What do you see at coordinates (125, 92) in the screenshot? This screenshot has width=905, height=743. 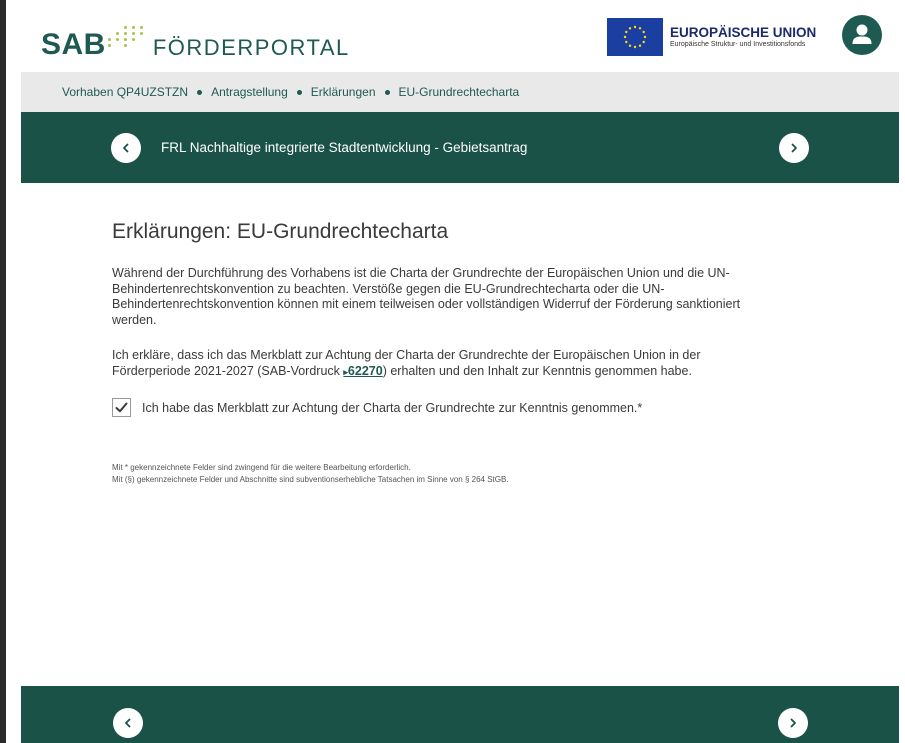 I see `breadcrumb-item-vorhaben: Vorhaben QP4UZSTZN` at bounding box center [125, 92].